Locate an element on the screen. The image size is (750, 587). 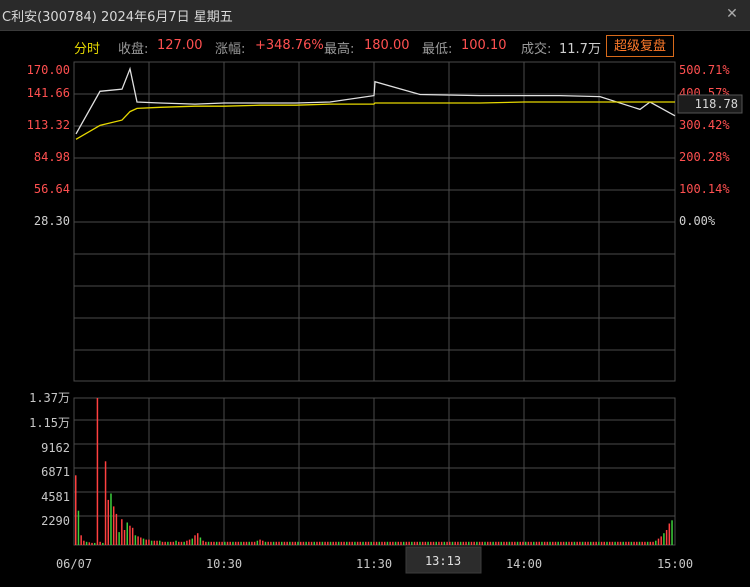
price-tick-label: 141.66 is located at coordinates (48, 93).